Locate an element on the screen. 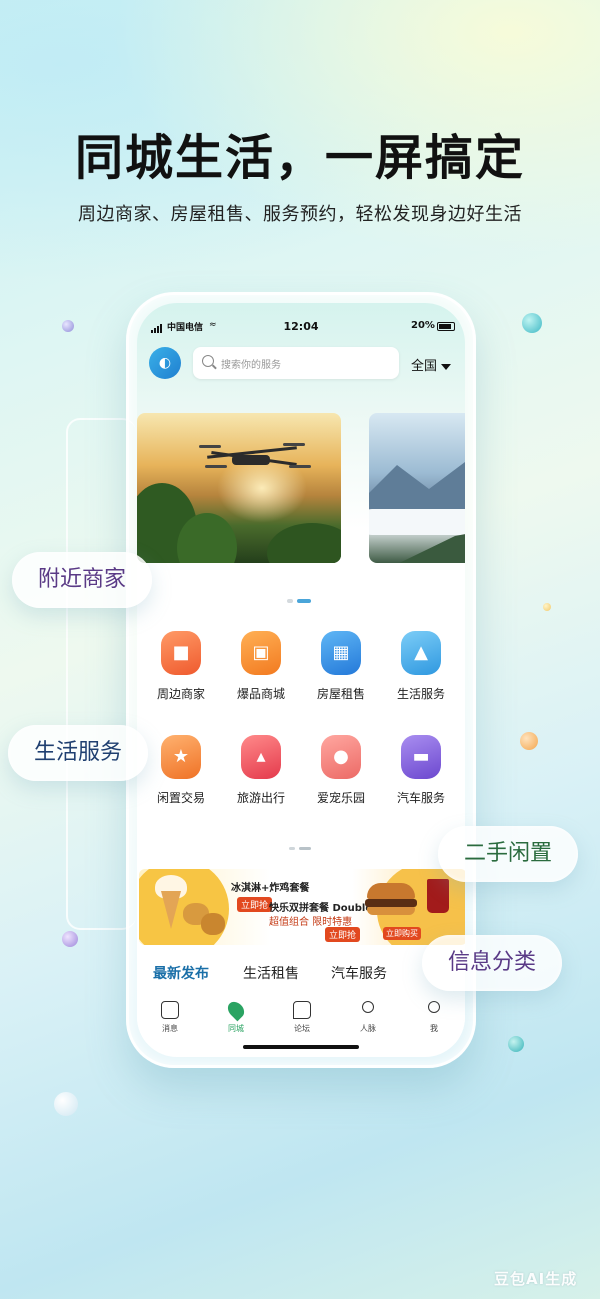 Image resolution: width=600 pixels, height=1299 pixels. category-label: 闲置交易 is located at coordinates (180, 798).